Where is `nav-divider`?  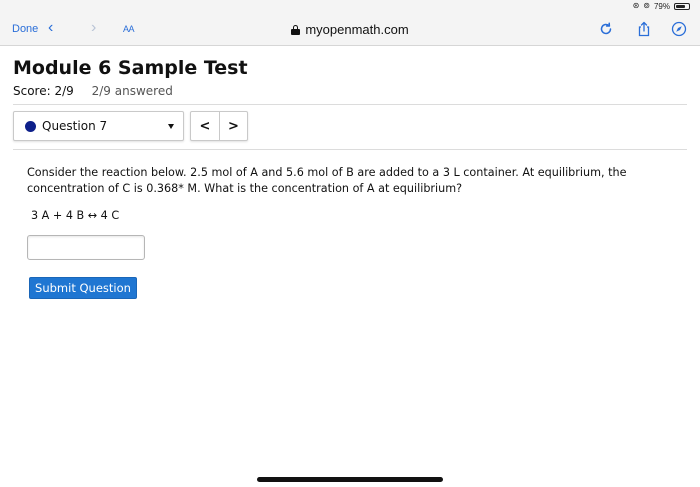
nav-divider is located at coordinates (350, 149).